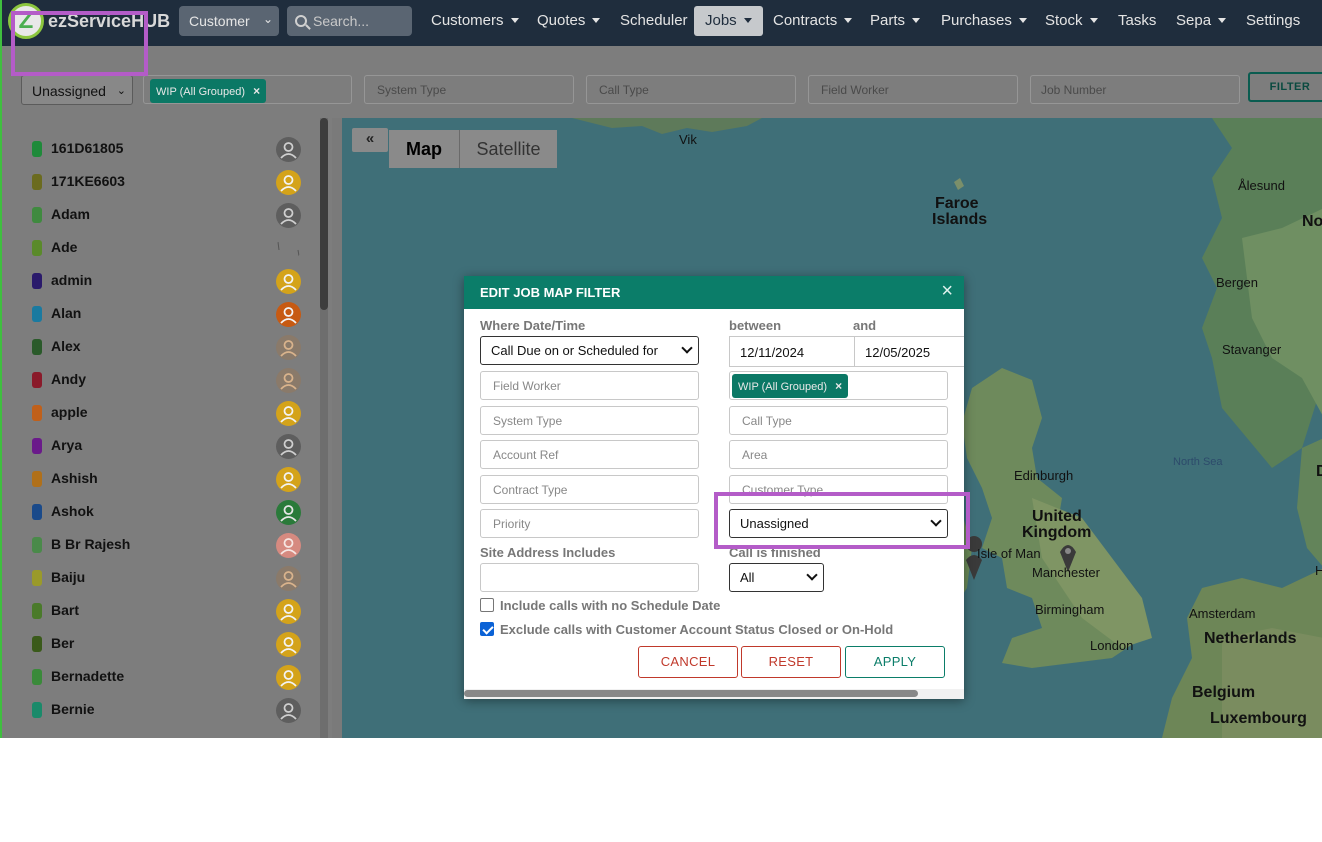  Describe the element at coordinates (157, 643) in the screenshot. I see `worker-row: Ber` at that location.